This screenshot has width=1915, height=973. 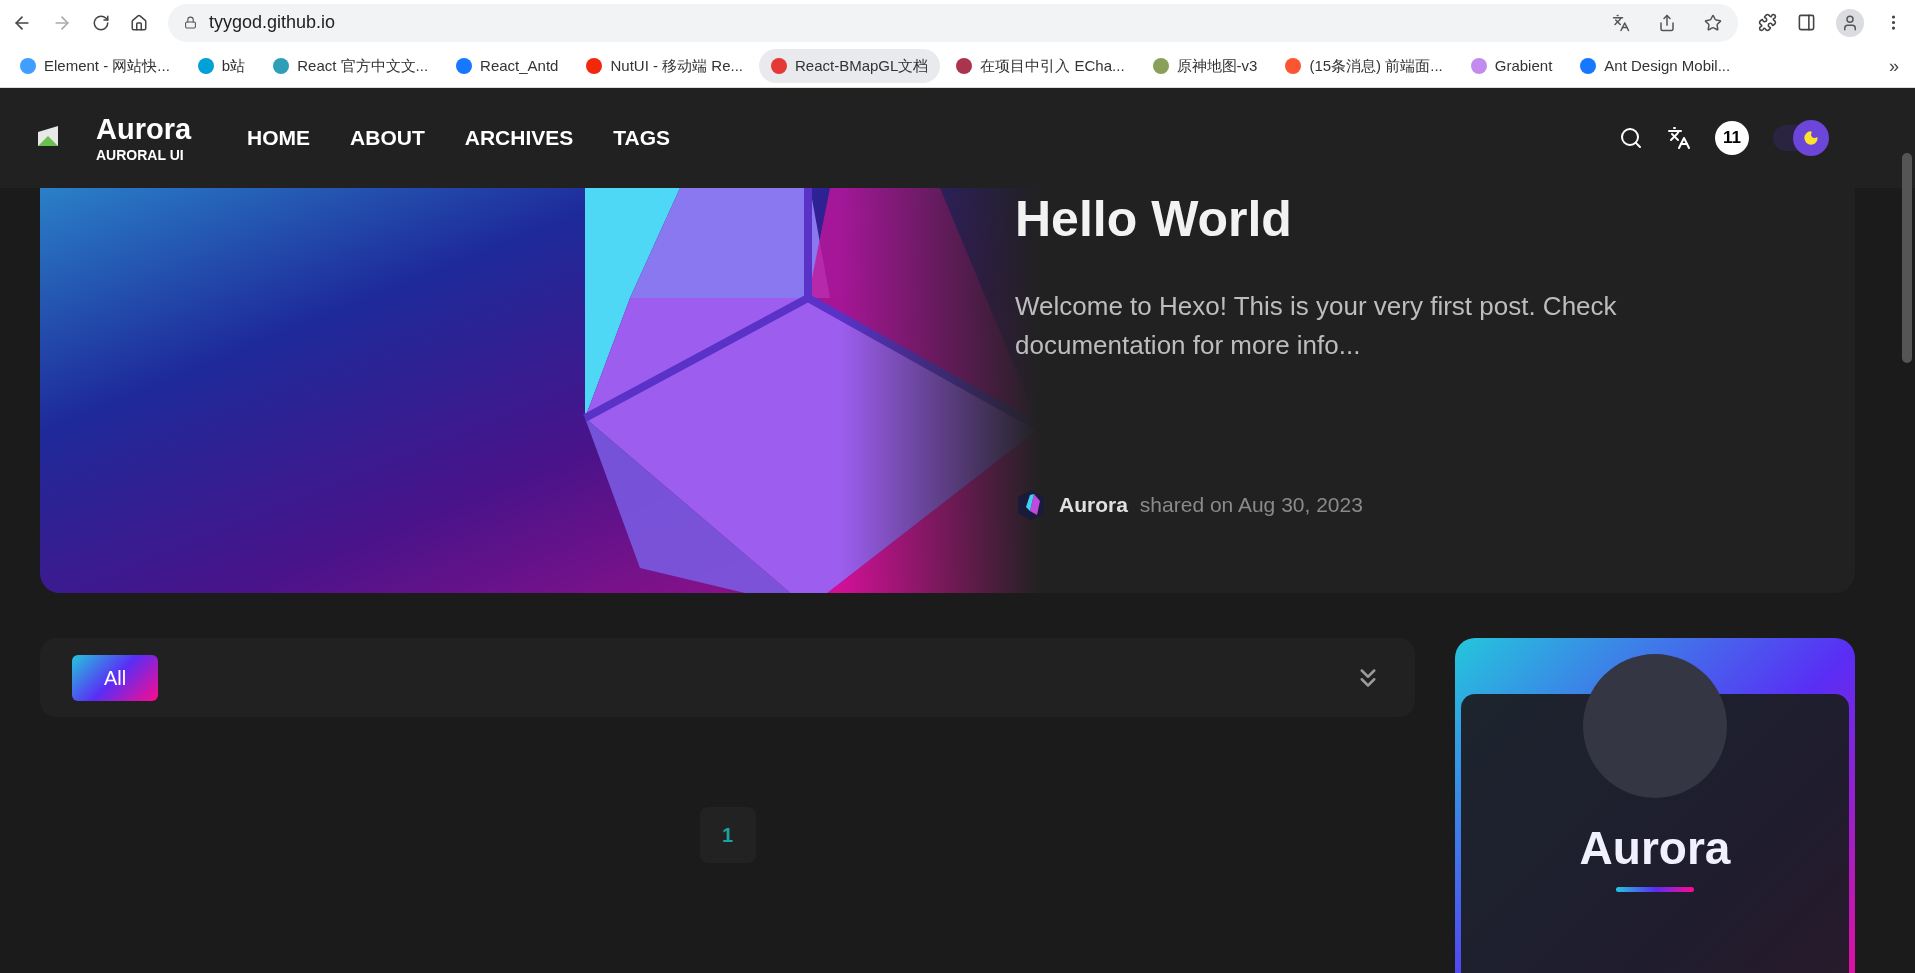 What do you see at coordinates (519, 138) in the screenshot?
I see `nav-link: ARCHIVES` at bounding box center [519, 138].